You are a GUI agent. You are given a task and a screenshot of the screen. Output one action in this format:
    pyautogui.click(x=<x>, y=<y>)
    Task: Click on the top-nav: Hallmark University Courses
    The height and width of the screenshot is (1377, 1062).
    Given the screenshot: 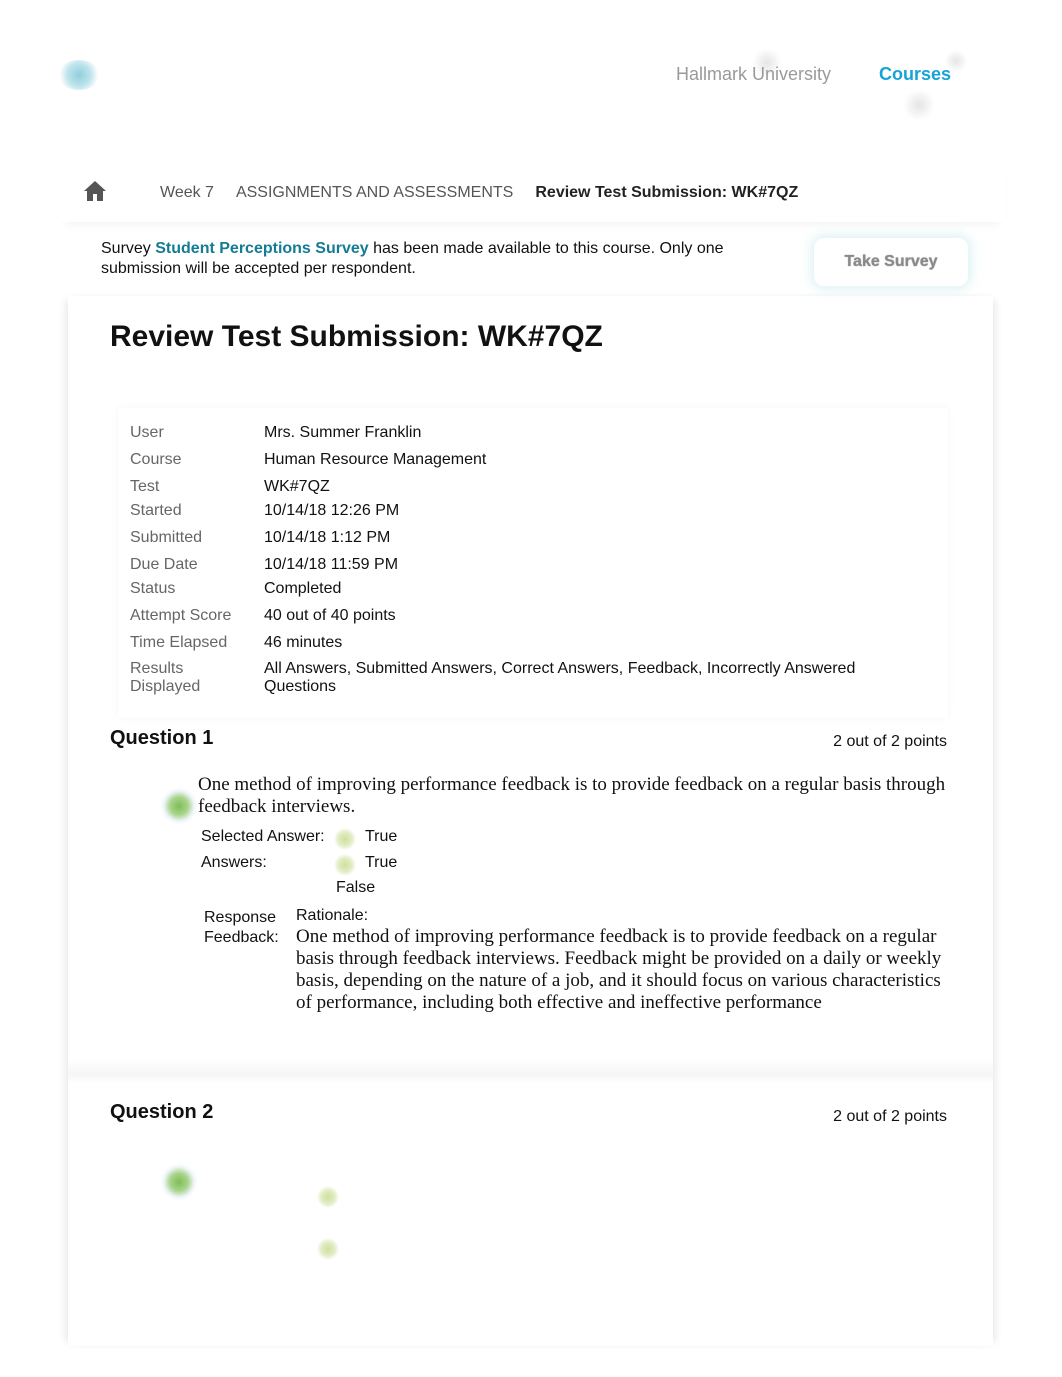 What is the action you would take?
    pyautogui.click(x=813, y=74)
    